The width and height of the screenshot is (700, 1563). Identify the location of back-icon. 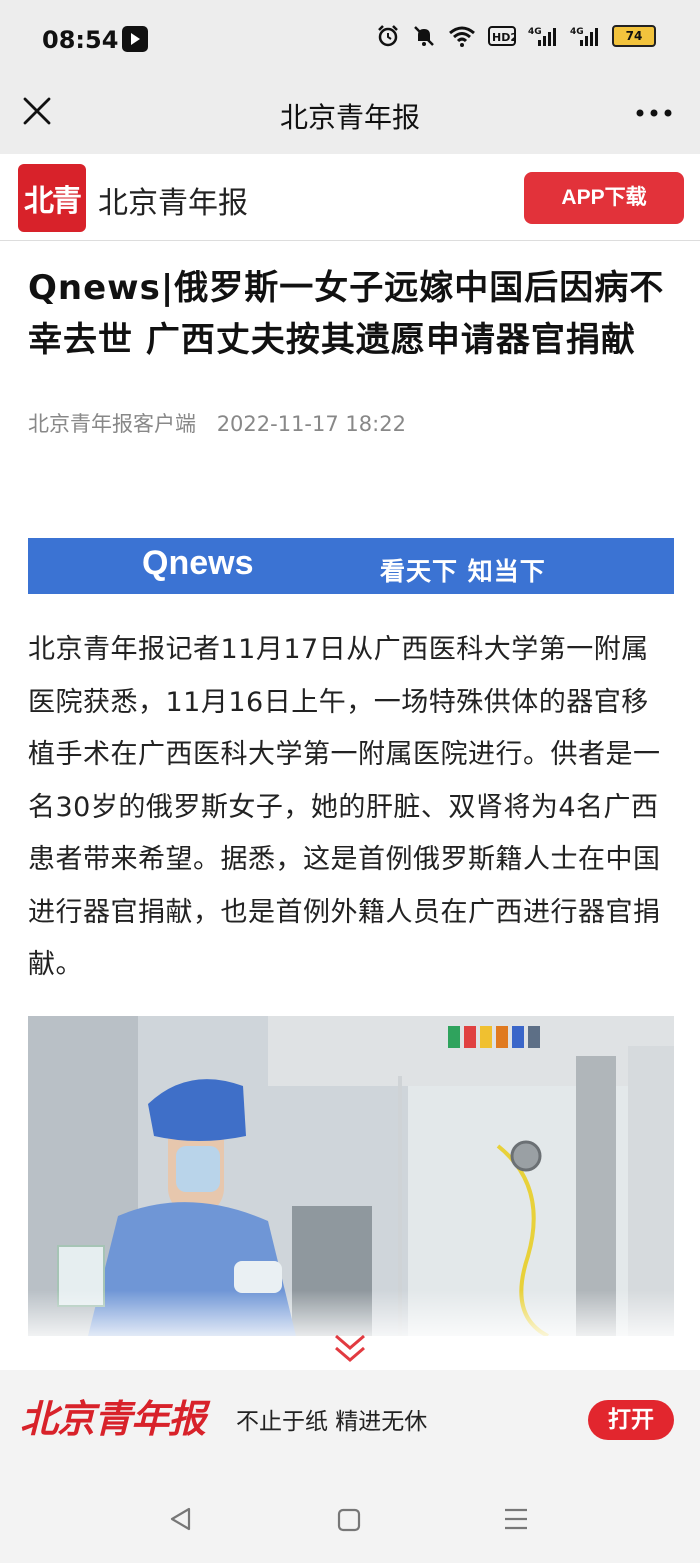
(181, 1519).